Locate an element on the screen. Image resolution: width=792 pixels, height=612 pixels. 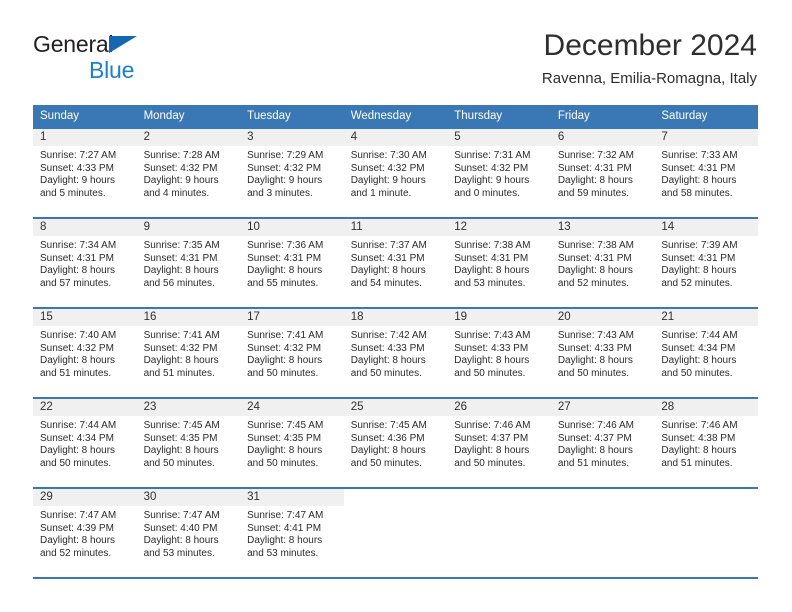
sunrise-text: Sunrise: 7:38 AM is located at coordinates (492, 245).